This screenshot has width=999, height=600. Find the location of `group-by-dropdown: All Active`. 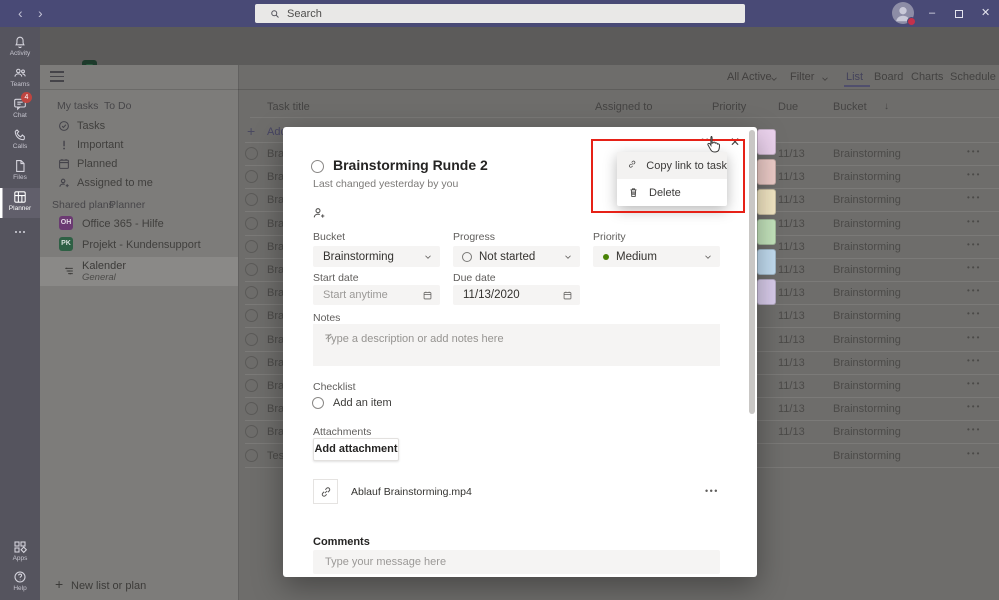

group-by-dropdown: All Active is located at coordinates (749, 77).